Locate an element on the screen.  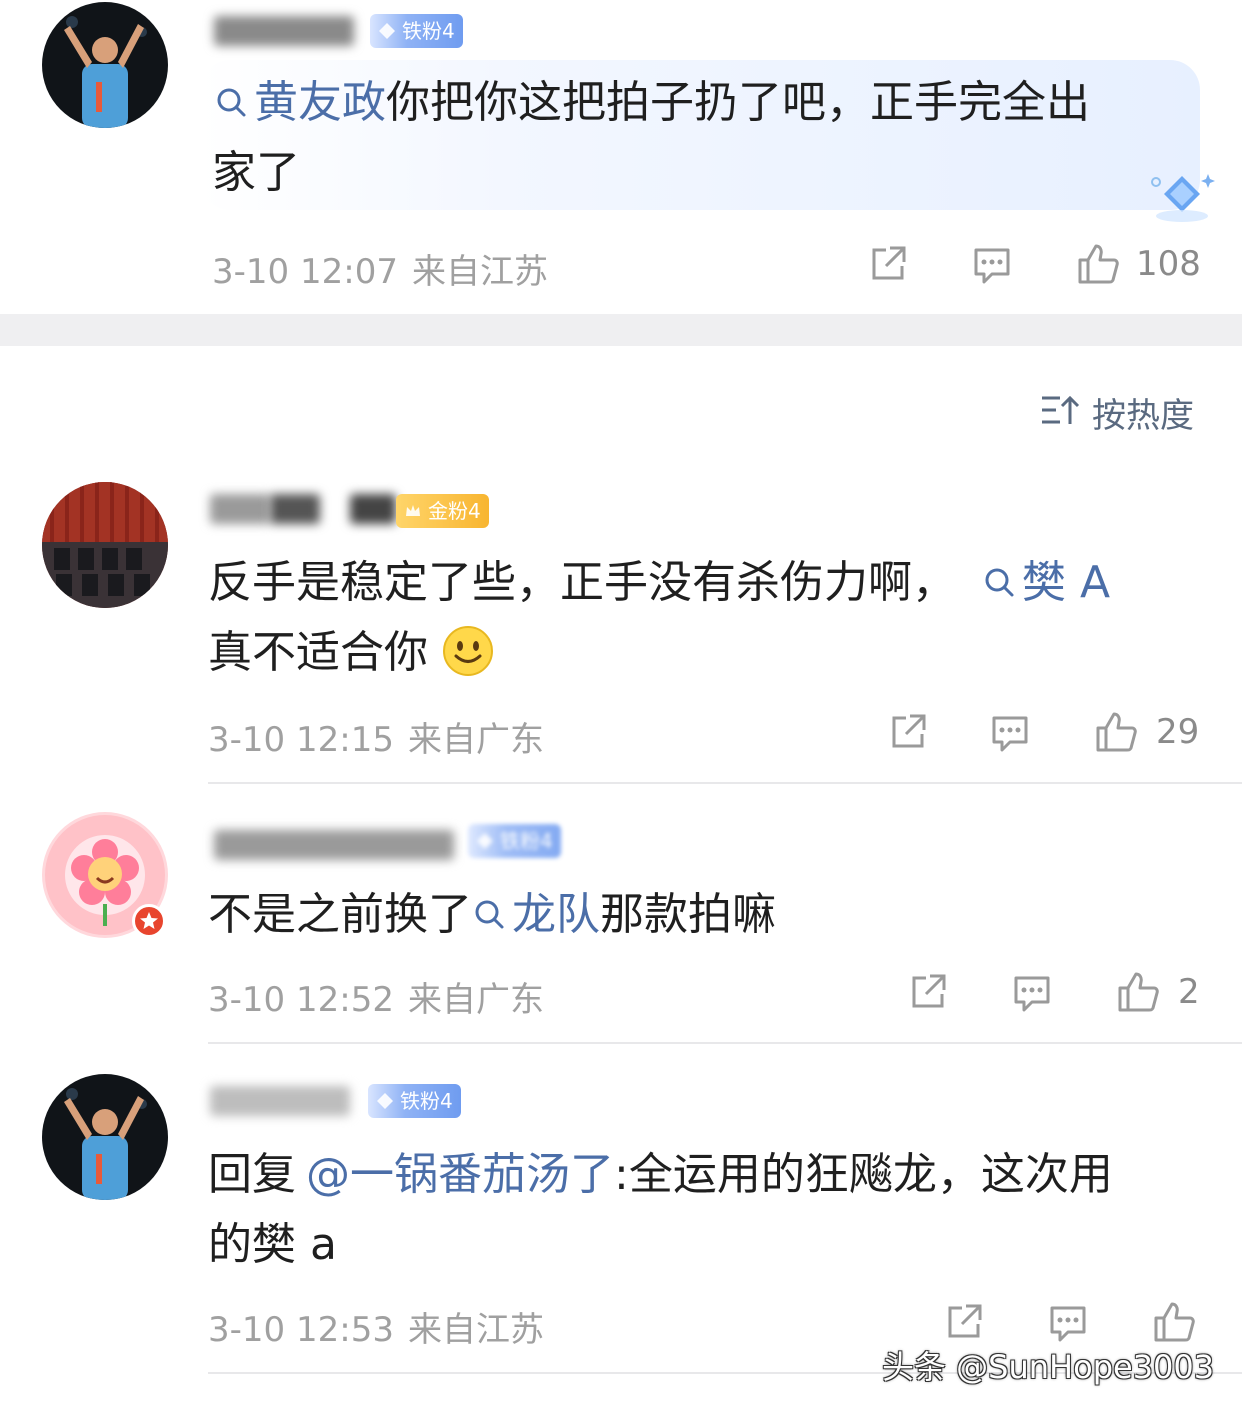
comment-text: 真不适合你 is located at coordinates (351, 653).